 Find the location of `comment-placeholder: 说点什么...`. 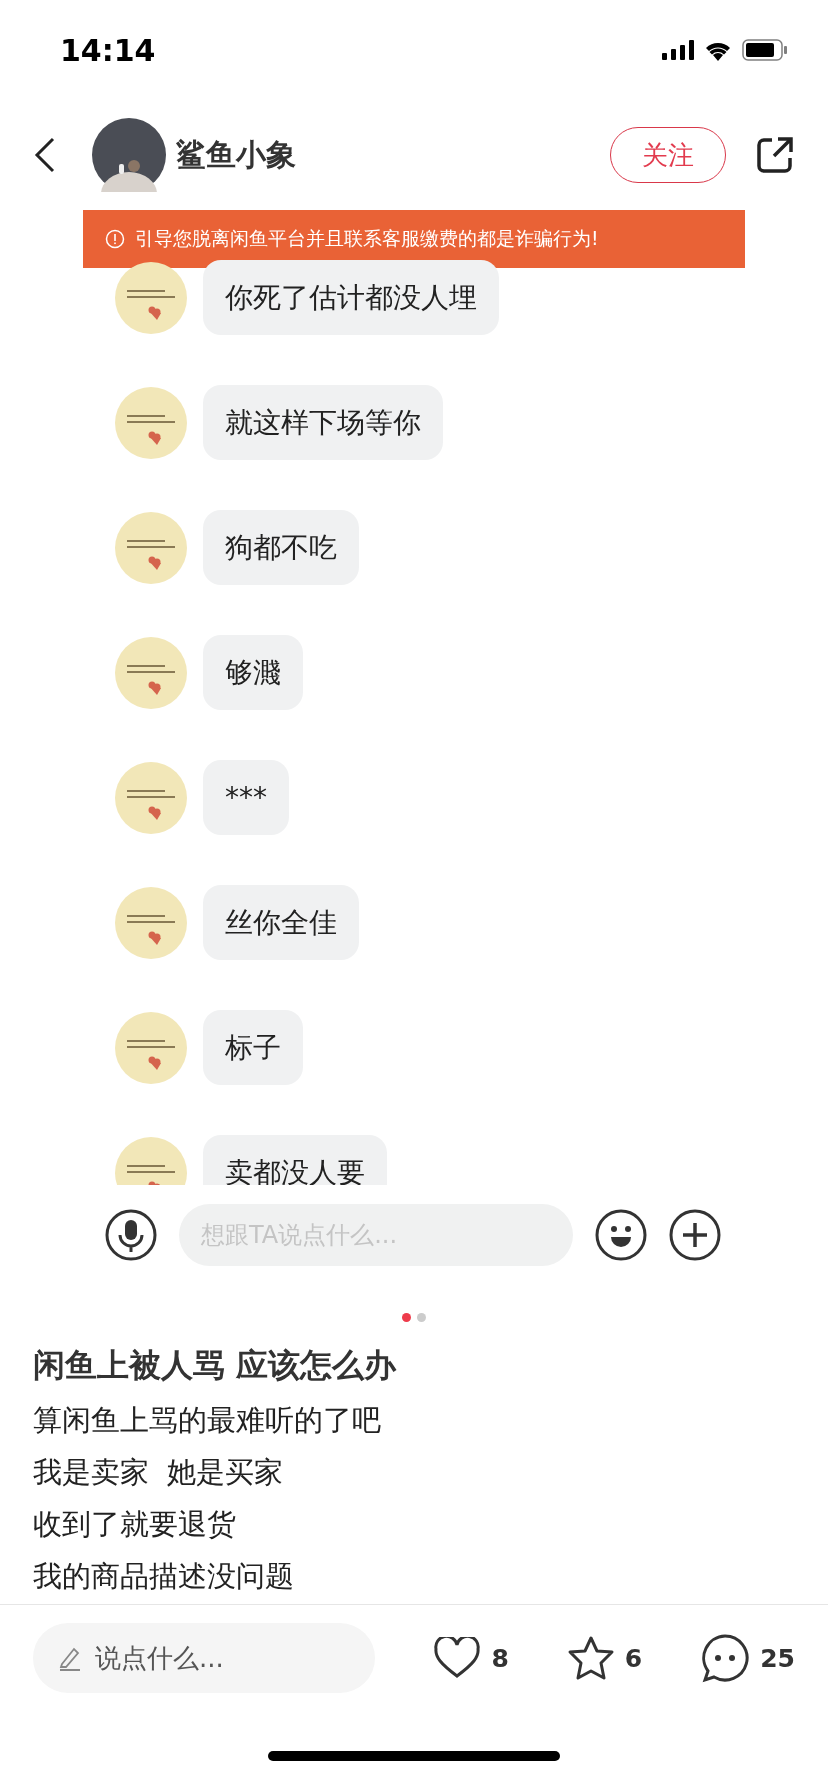

comment-placeholder: 说点什么... is located at coordinates (159, 1658).